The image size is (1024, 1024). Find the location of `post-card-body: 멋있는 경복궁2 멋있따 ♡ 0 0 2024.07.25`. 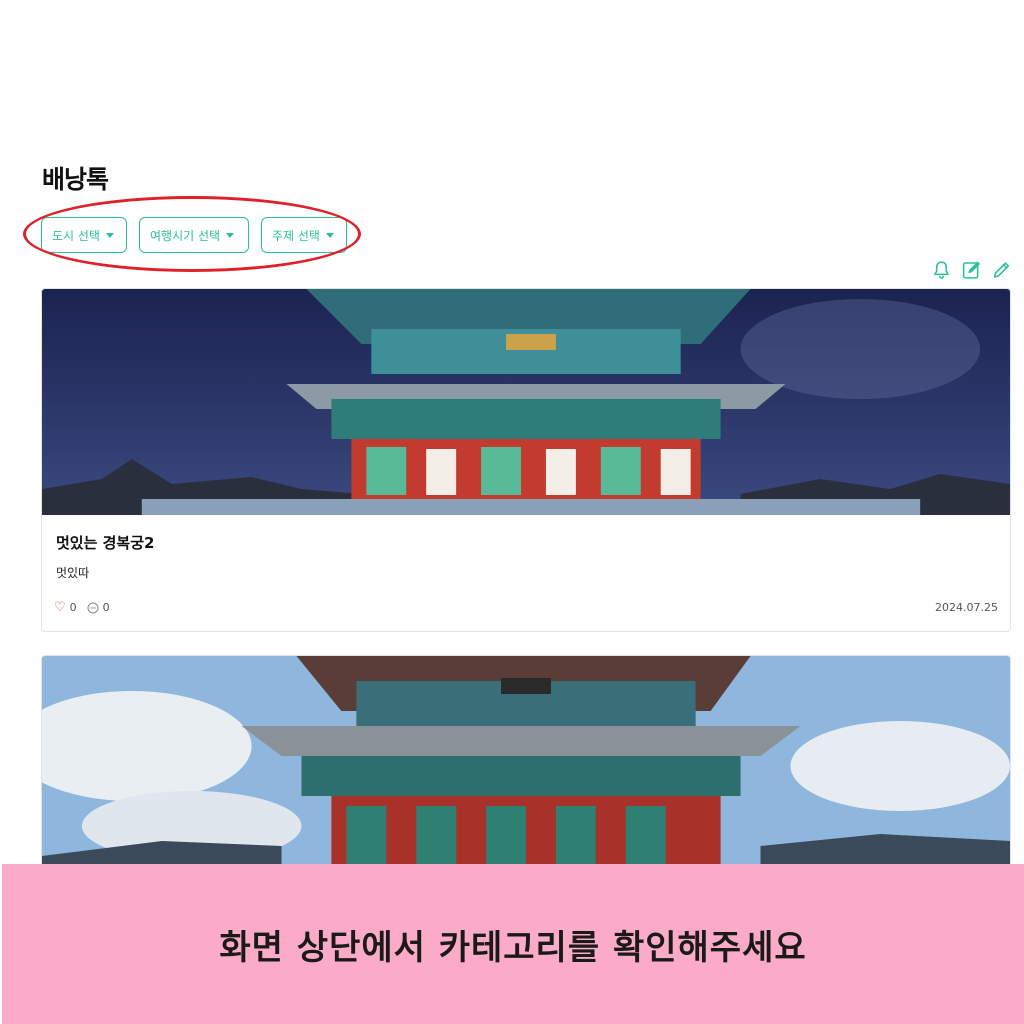

post-card-body: 멋있는 경복궁2 멋있따 ♡ 0 0 2024.07.25 is located at coordinates (526, 573).